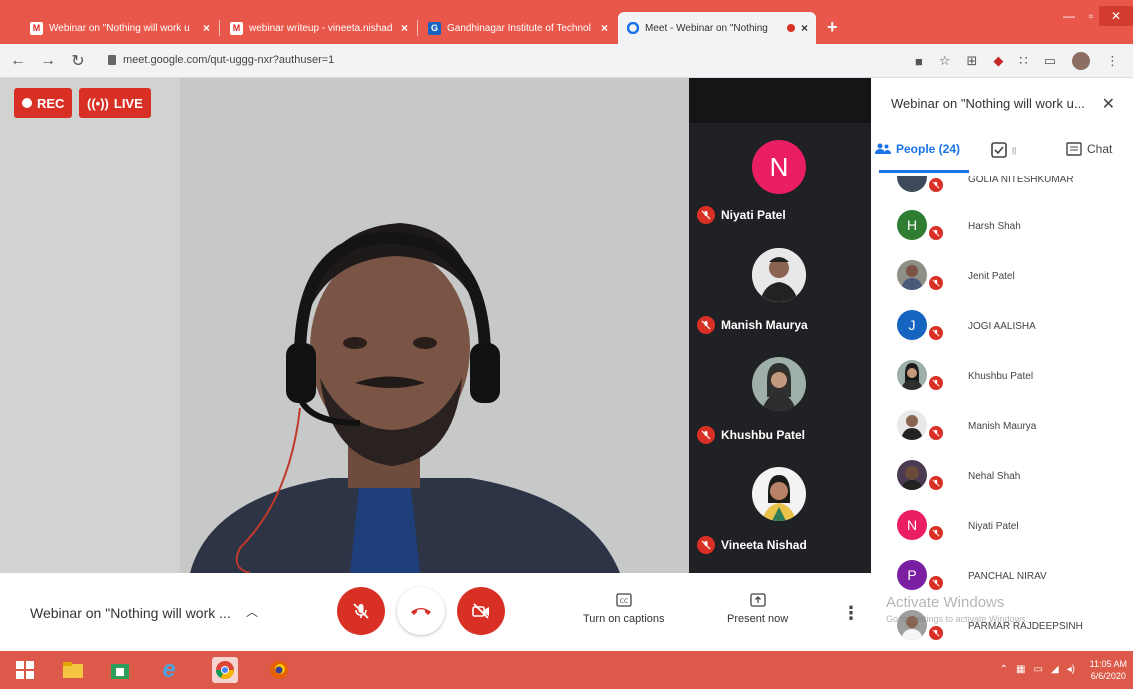 The image size is (1133, 689). Describe the element at coordinates (924, 171) in the screenshot. I see `active-tab-indicator` at that location.